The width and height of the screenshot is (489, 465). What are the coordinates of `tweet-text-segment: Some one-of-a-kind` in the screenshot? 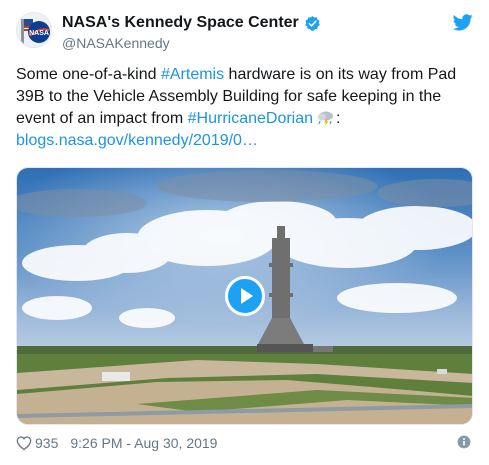 It's located at (88, 74).